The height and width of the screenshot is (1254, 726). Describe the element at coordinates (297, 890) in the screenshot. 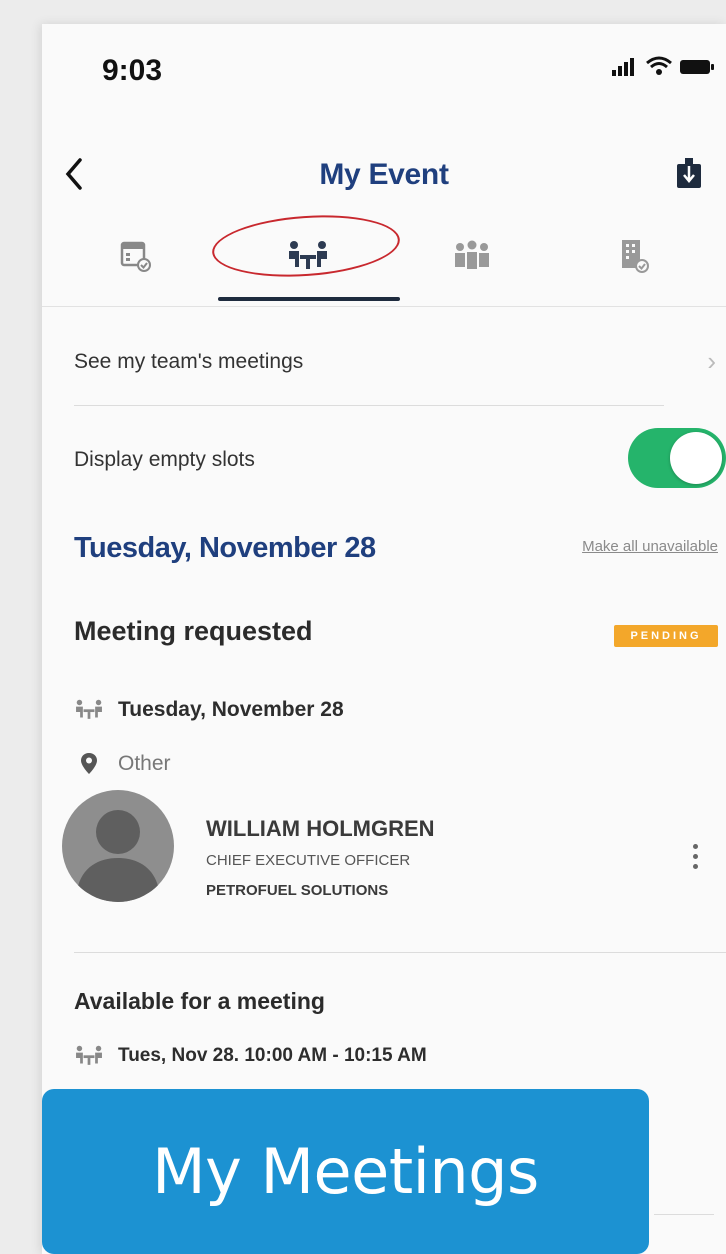

I see `contact-company: PETROFUEL SOLUTIONS` at that location.